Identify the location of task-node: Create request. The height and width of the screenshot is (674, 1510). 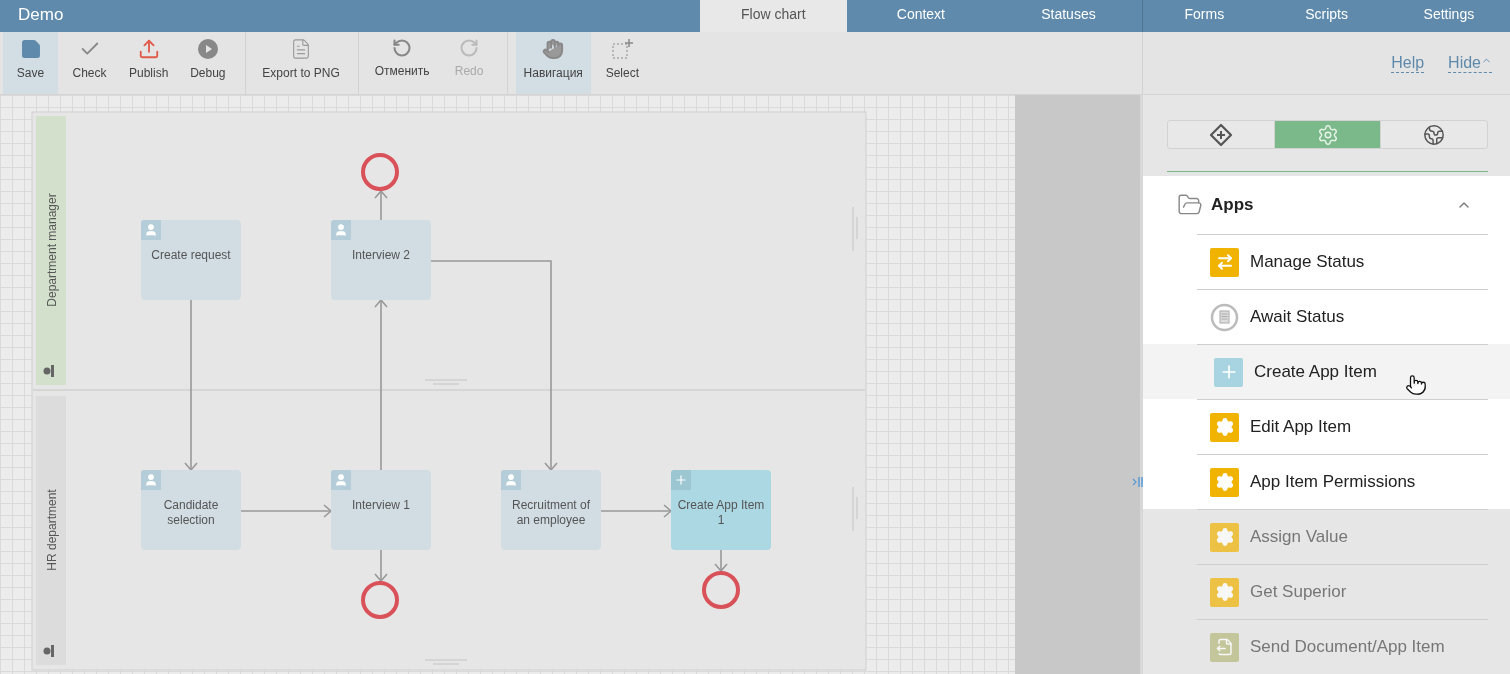
(191, 260).